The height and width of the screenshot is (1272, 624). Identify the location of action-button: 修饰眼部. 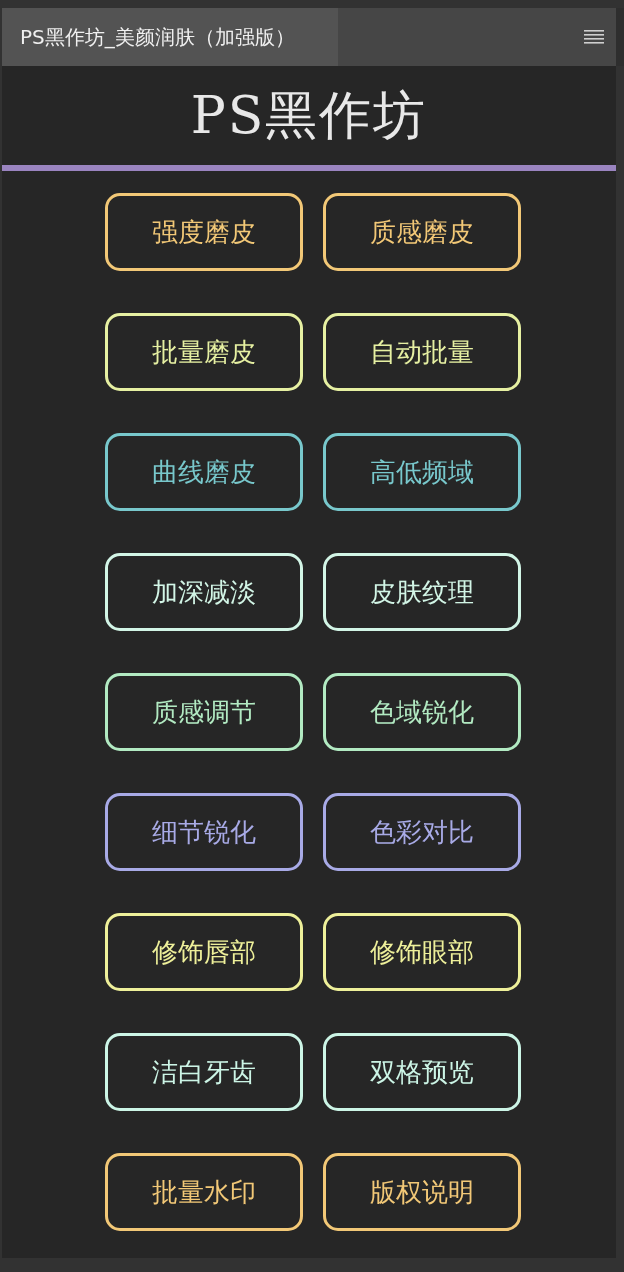
(422, 952).